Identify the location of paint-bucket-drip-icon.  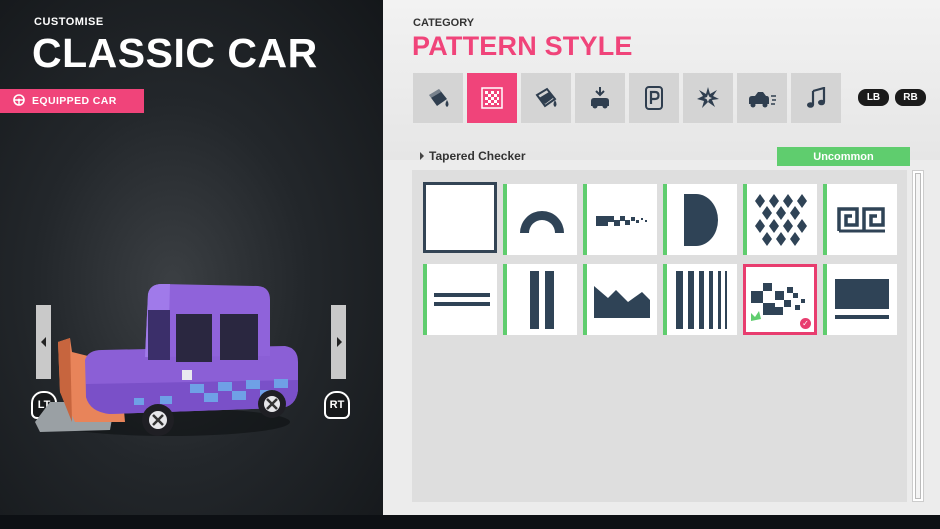
(546, 97).